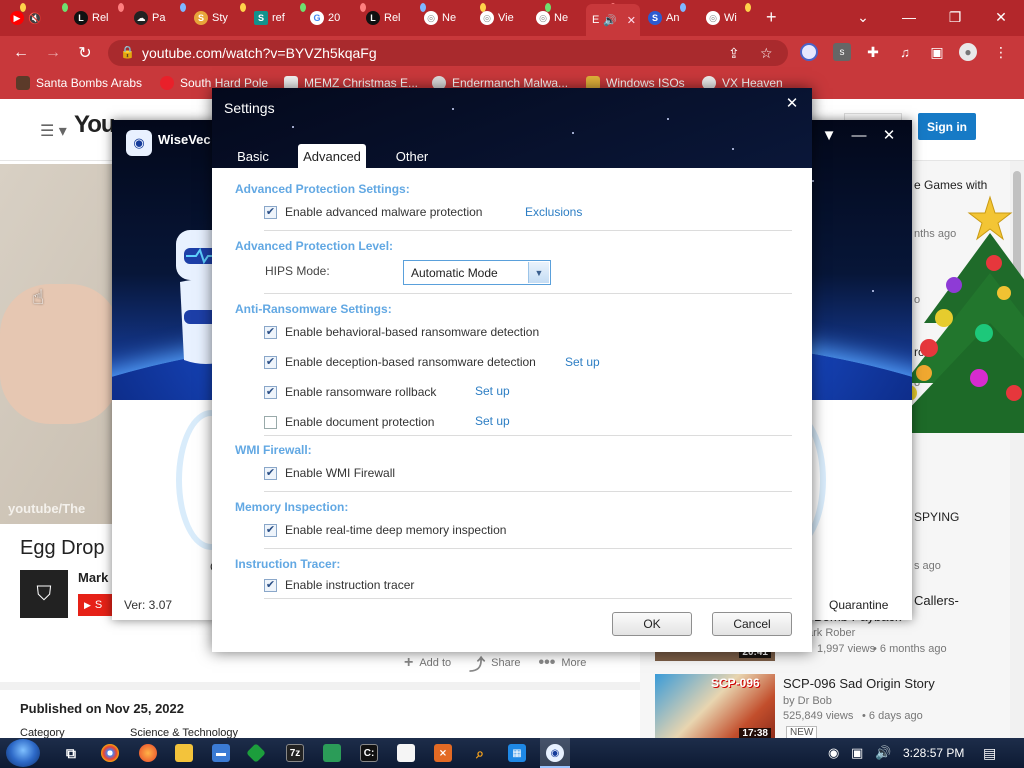 This screenshot has height=768, width=1024. Describe the element at coordinates (968, 52) in the screenshot. I see `profile-avatar-icon: ●` at that location.